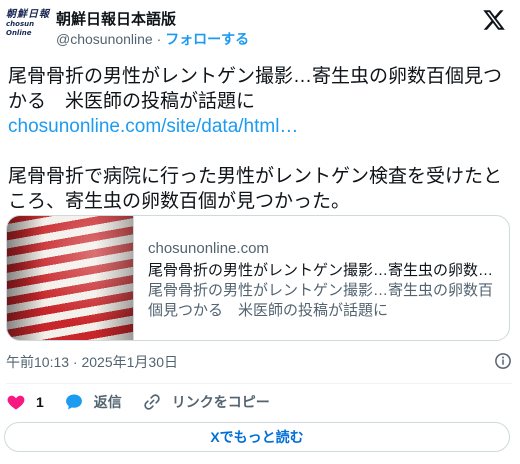  I want to click on copy-link-button: リンクをコピー, so click(206, 402).